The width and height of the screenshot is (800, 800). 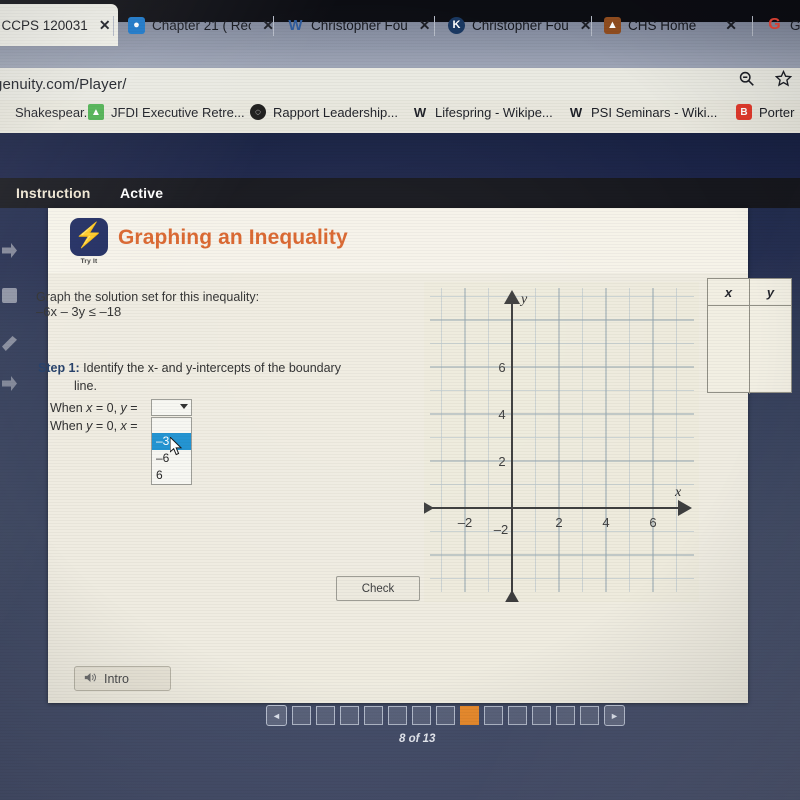 What do you see at coordinates (59, 368) in the screenshot?
I see `step-label: Step 1:` at bounding box center [59, 368].